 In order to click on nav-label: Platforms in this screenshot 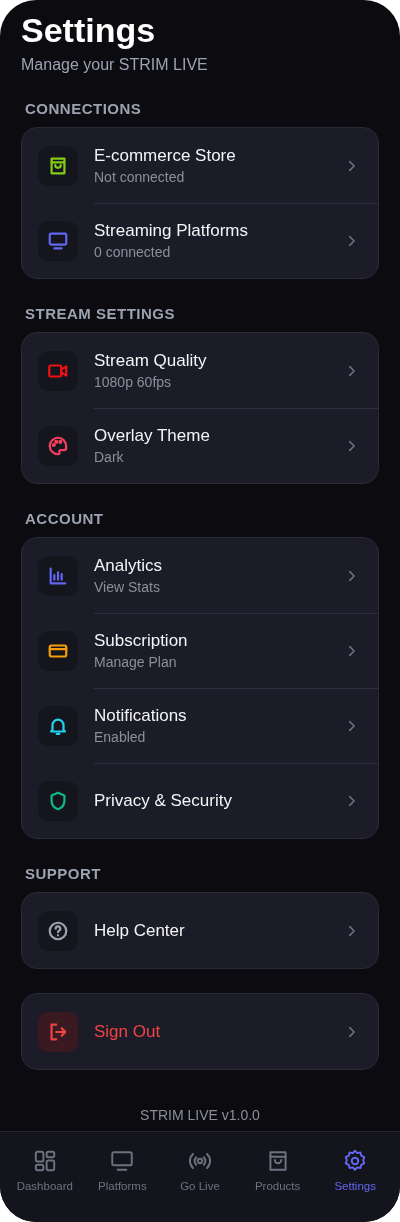, I will do `click(122, 1186)`.